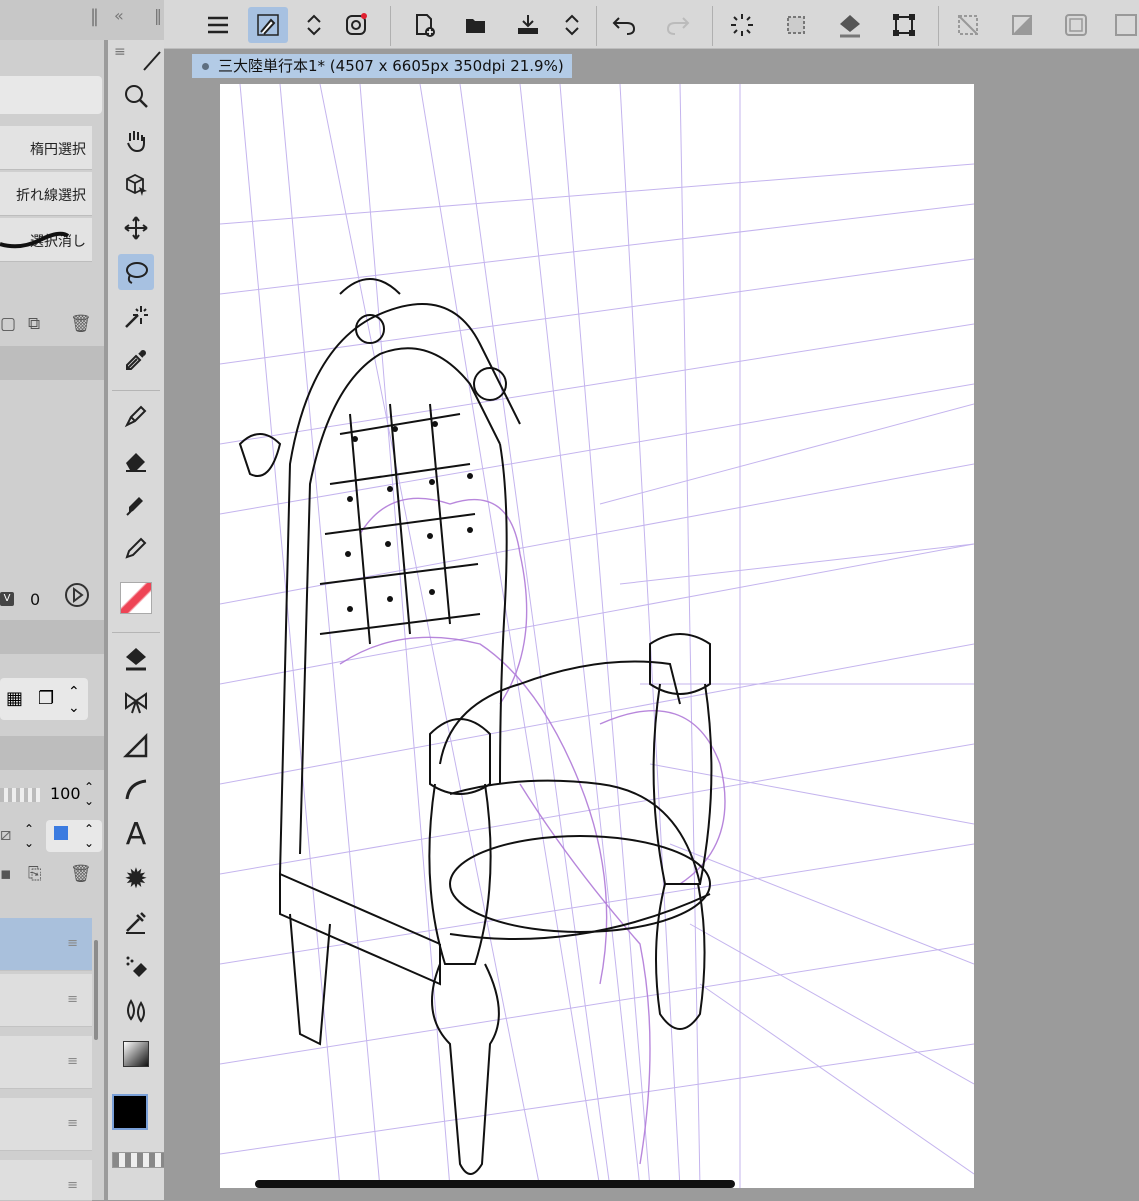  What do you see at coordinates (158, 15) in the screenshot?
I see `panel-grip-icon-2: ‖` at bounding box center [158, 15].